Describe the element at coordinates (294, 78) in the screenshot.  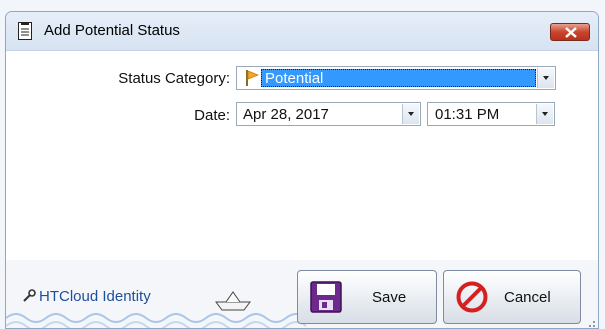
I see `status-category-value: Potential` at that location.